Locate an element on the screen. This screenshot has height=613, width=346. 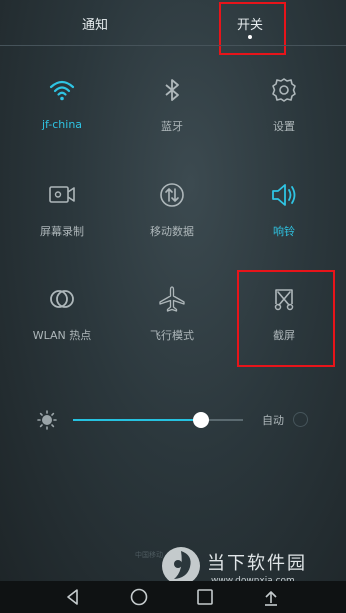
tile-label-ringer: 响铃 is located at coordinates (284, 231).